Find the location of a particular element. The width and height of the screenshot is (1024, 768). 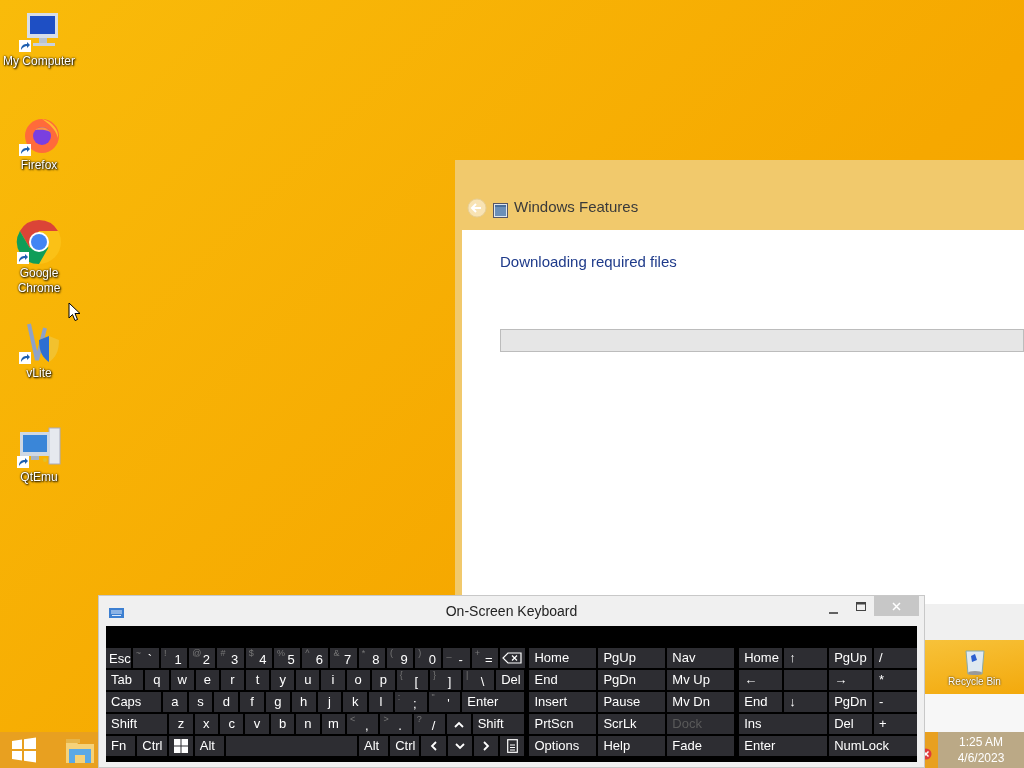

key: Fn is located at coordinates (121, 746).